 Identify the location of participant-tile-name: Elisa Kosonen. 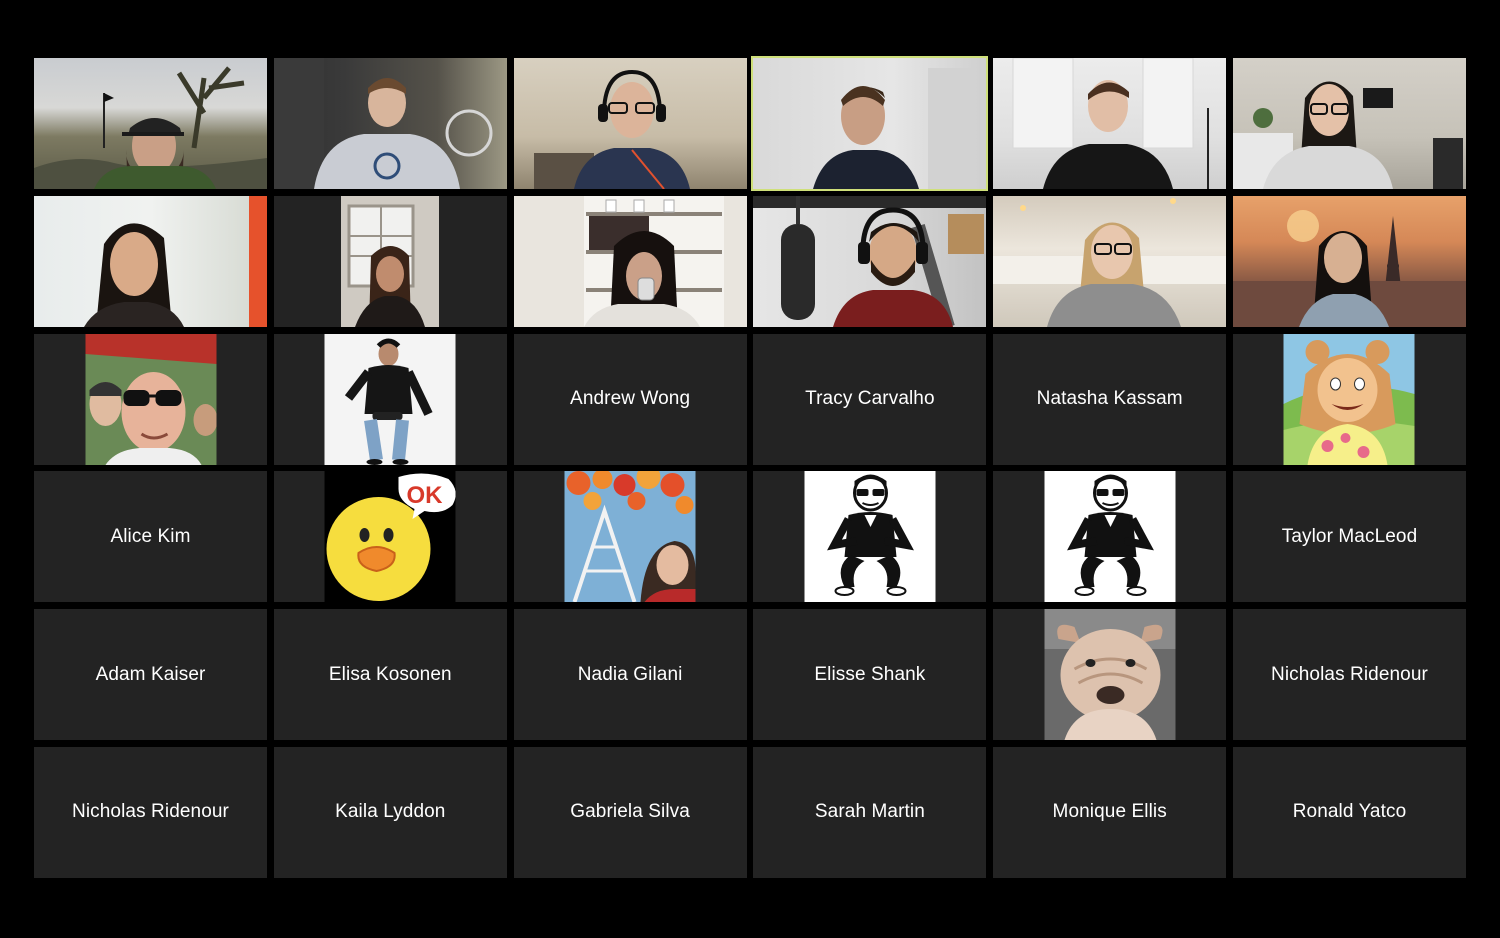
(390, 675).